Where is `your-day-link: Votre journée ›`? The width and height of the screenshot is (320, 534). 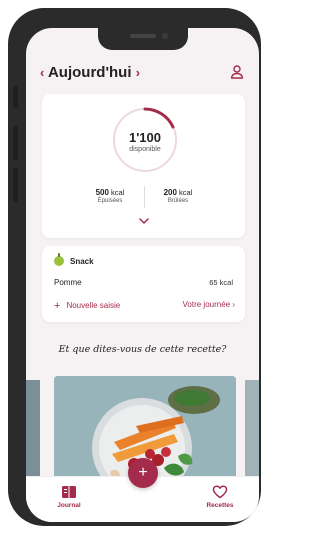 your-day-link: Votre journée › is located at coordinates (209, 304).